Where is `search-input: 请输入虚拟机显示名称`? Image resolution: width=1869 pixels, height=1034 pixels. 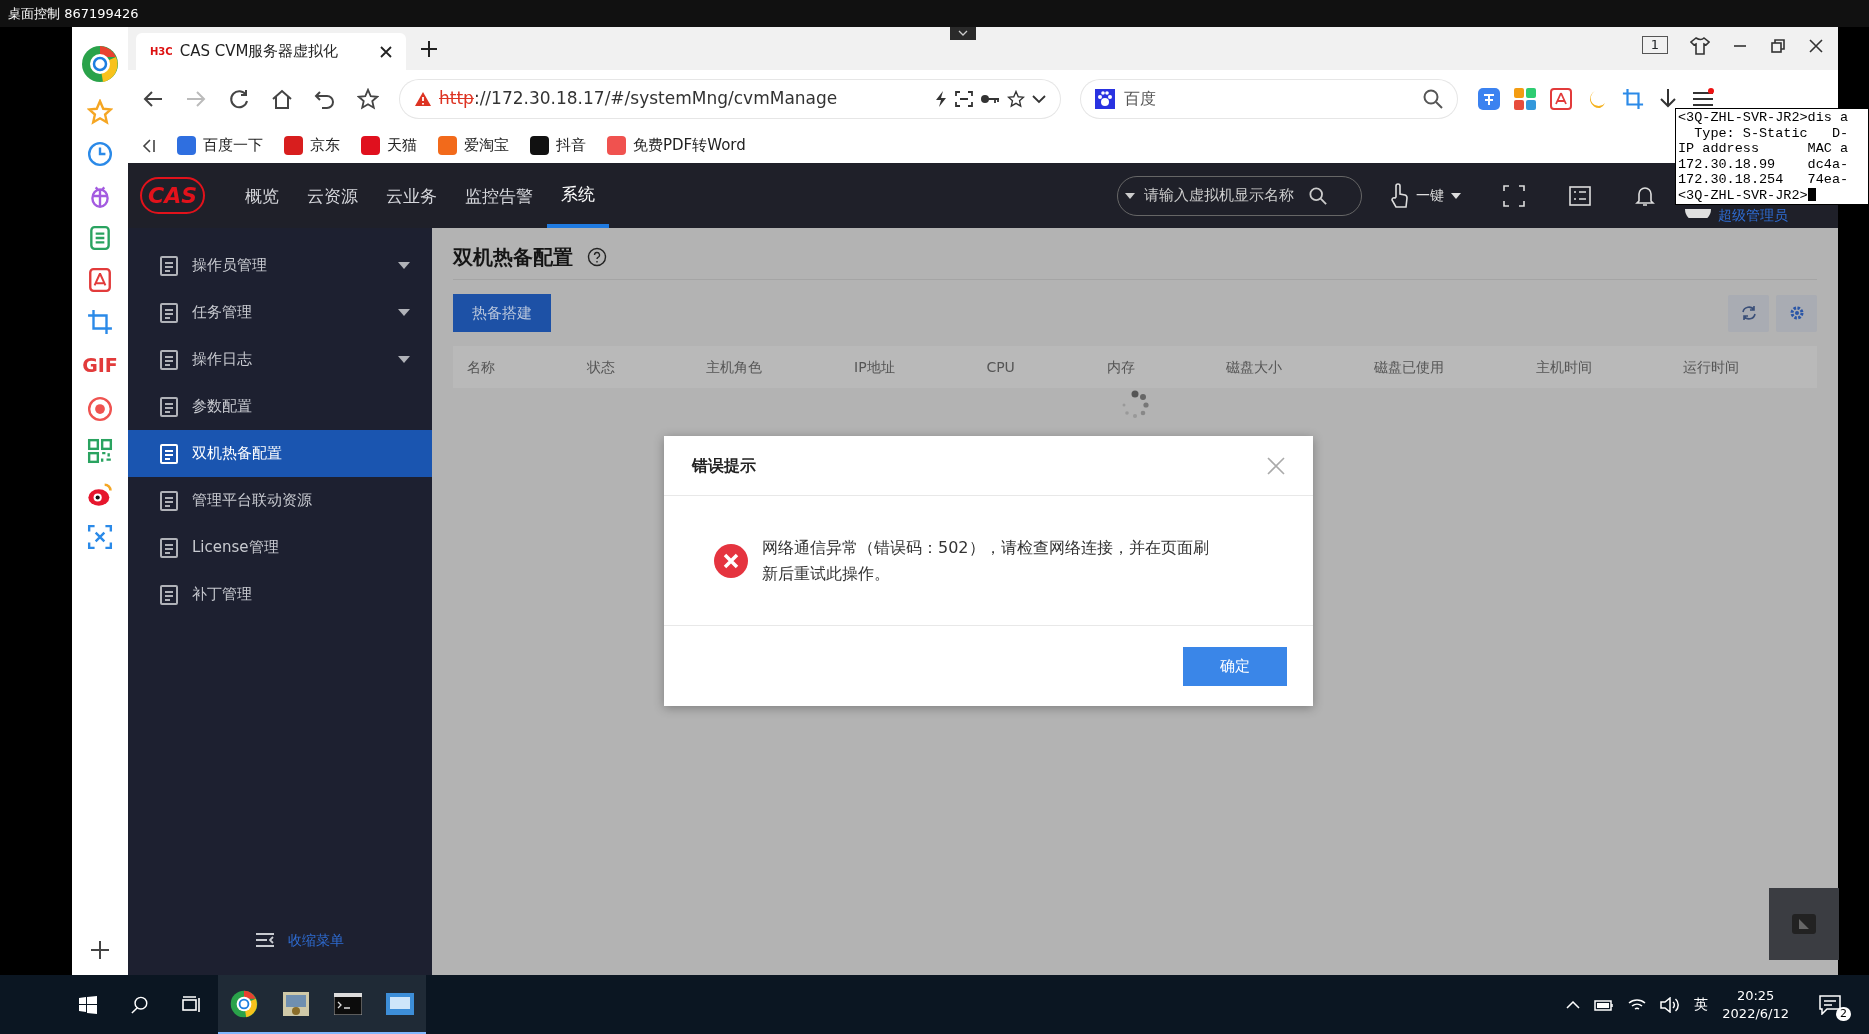
search-input: 请输入虚拟机显示名称 is located at coordinates (1222, 195).